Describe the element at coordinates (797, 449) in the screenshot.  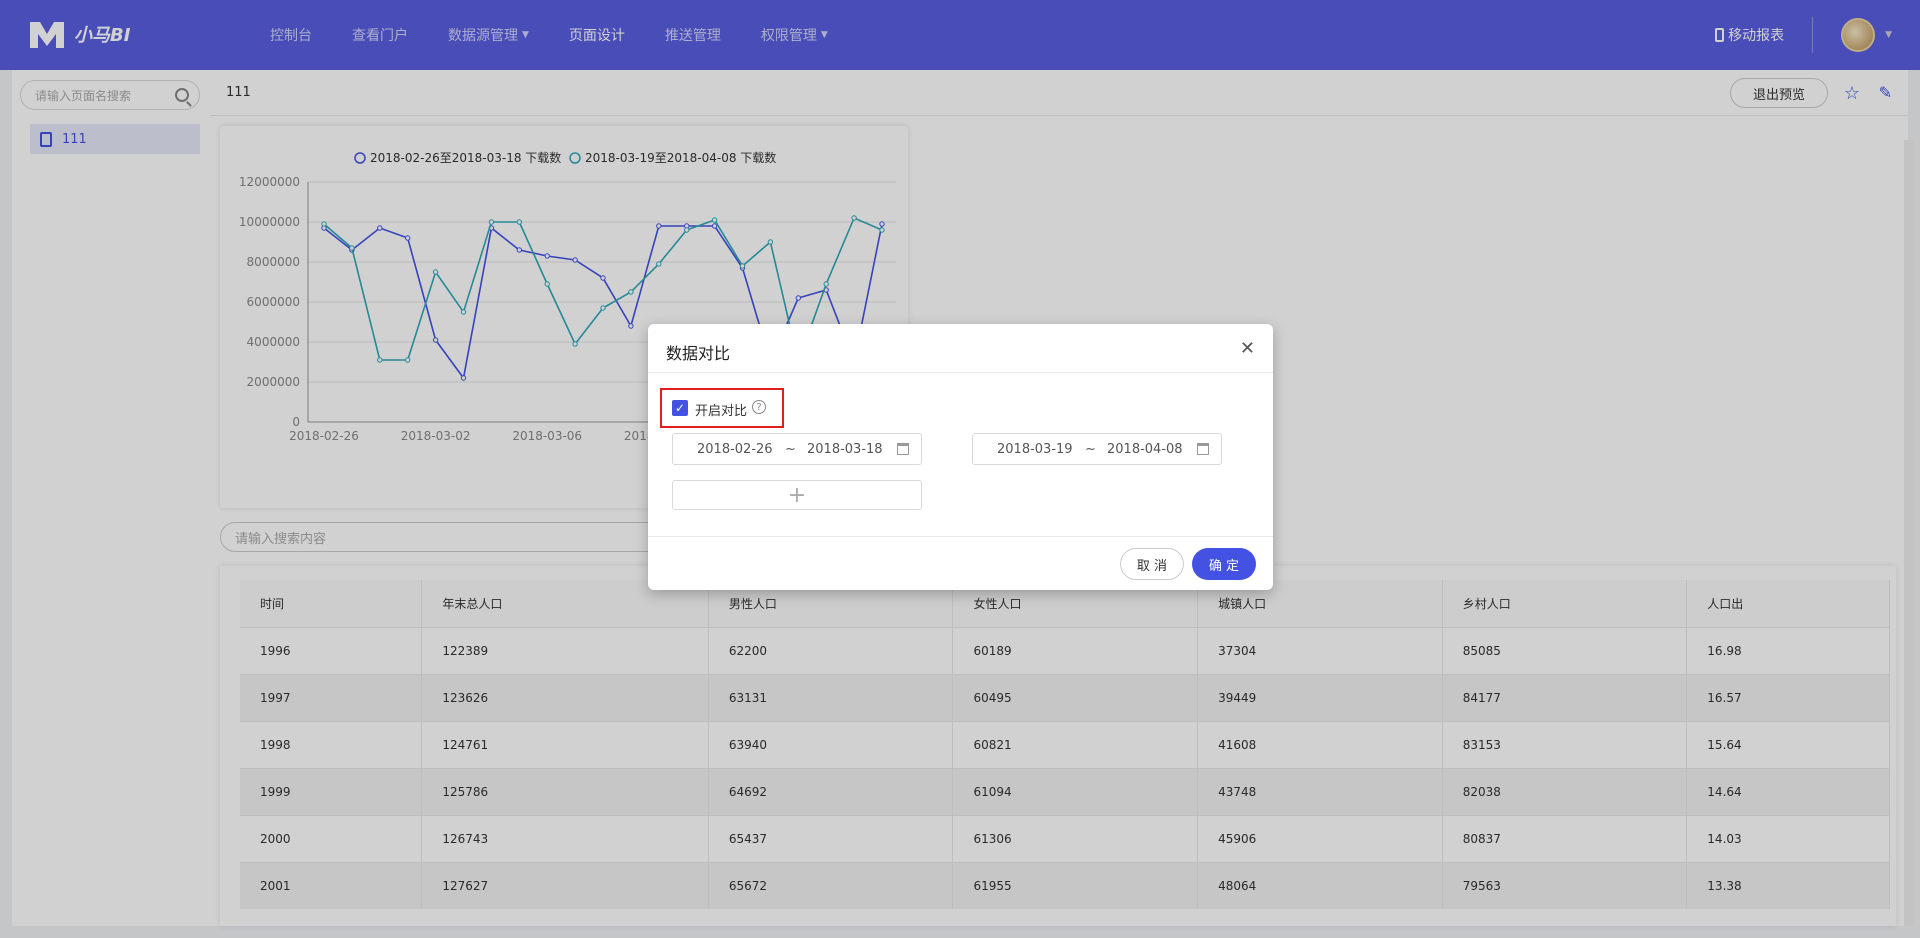
I see `date-range-picker-1: 2018-02-26 ~ 2018-03-18` at that location.